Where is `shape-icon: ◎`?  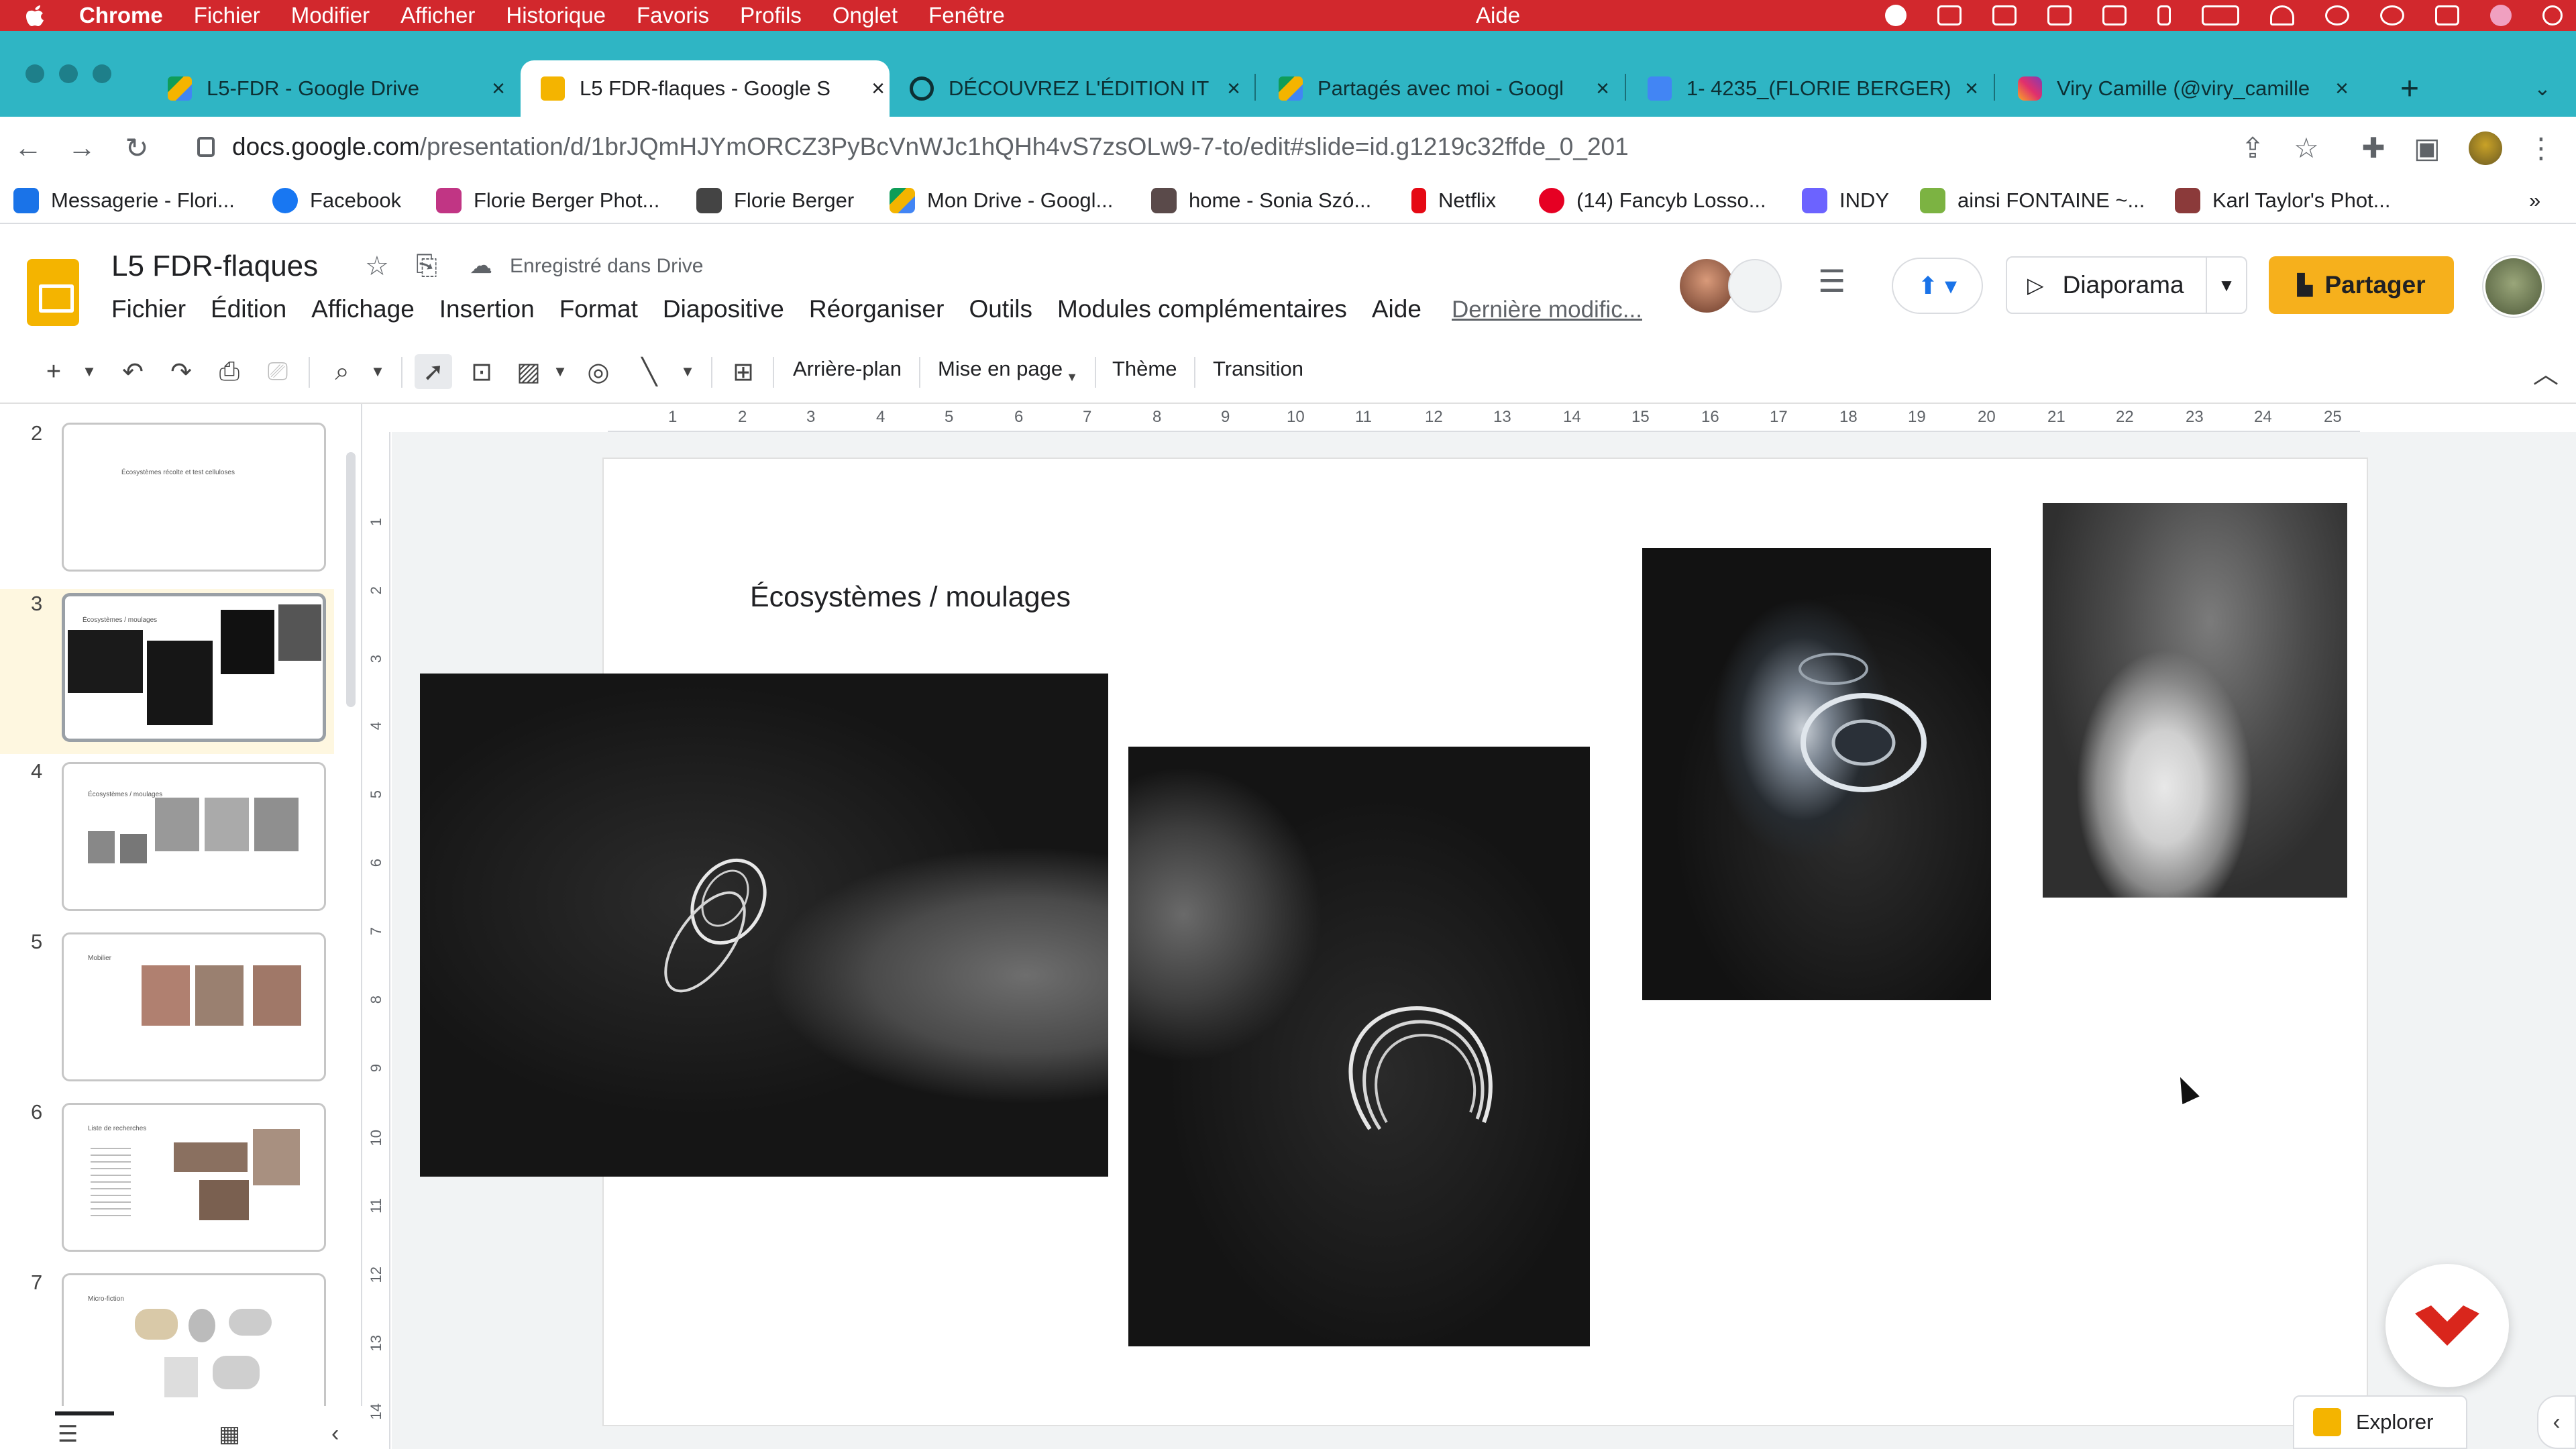
shape-icon: ◎ is located at coordinates (598, 371).